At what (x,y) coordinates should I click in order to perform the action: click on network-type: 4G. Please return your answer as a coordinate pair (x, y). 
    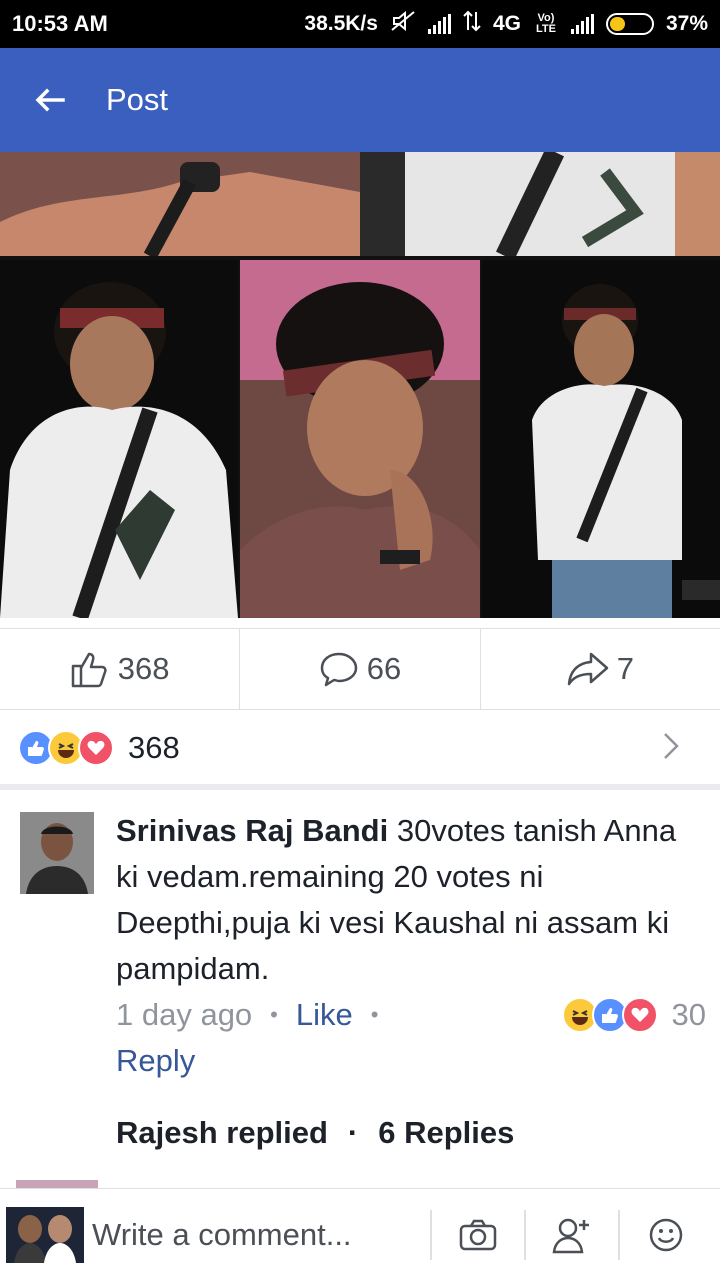
    Looking at the image, I should click on (506, 23).